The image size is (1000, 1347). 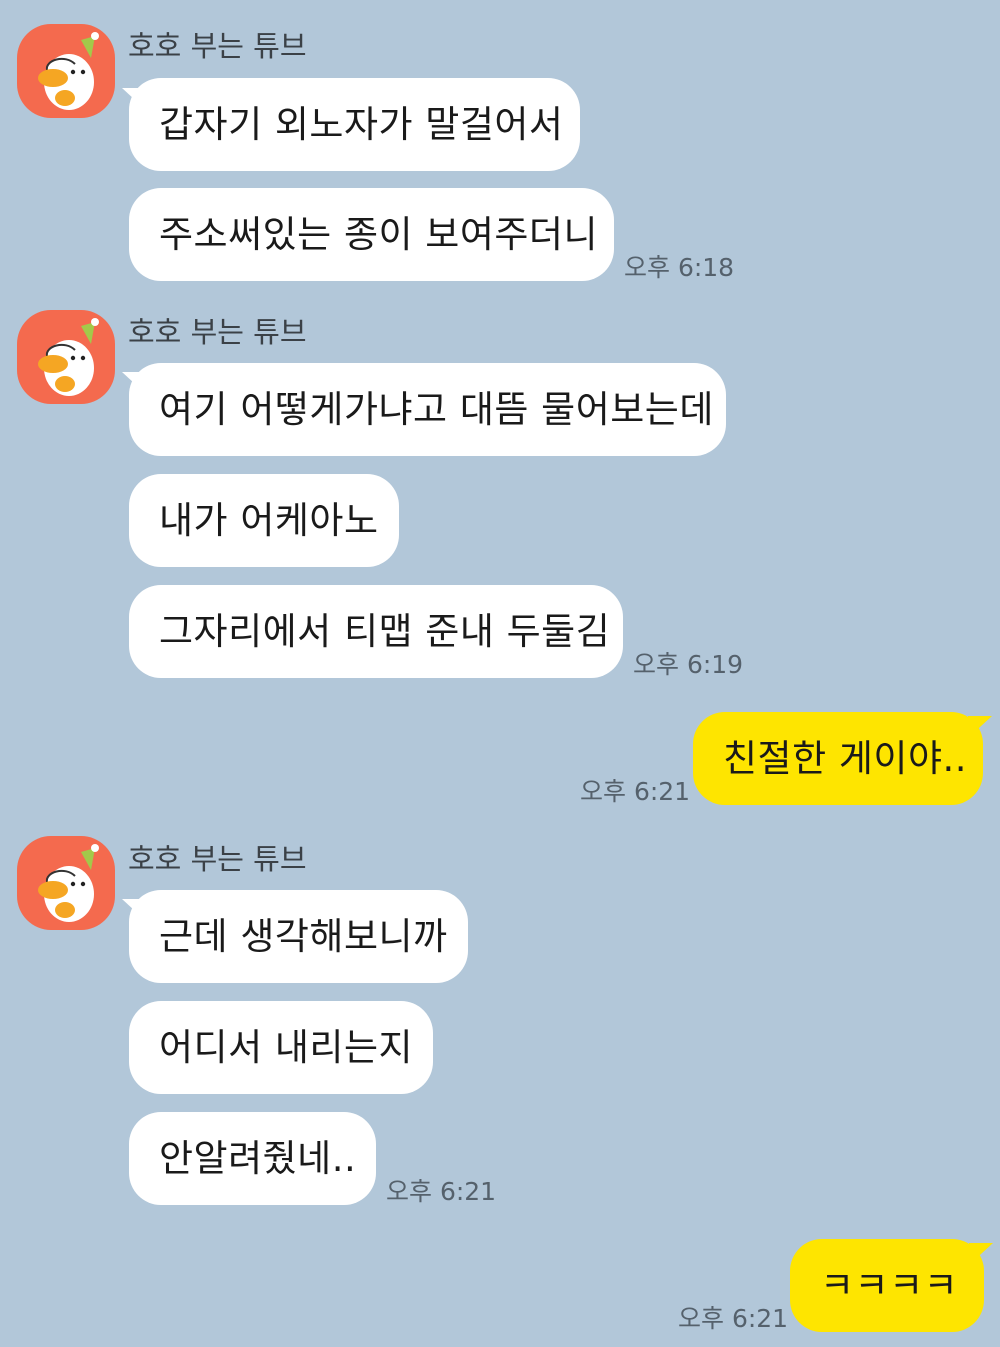 I want to click on message-bubble: 갑자기 외노자가 말걸어서, so click(x=354, y=124).